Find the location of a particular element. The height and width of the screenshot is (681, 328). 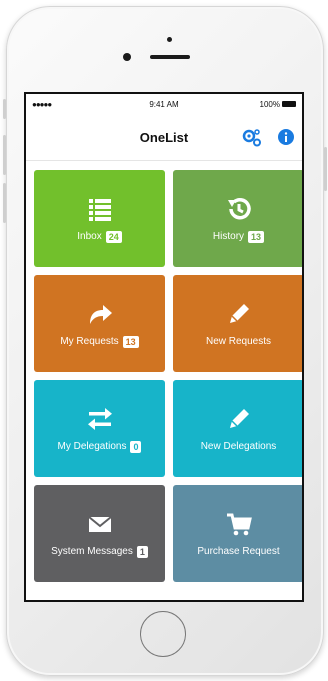

battery-percent: 100% is located at coordinates (269, 104).